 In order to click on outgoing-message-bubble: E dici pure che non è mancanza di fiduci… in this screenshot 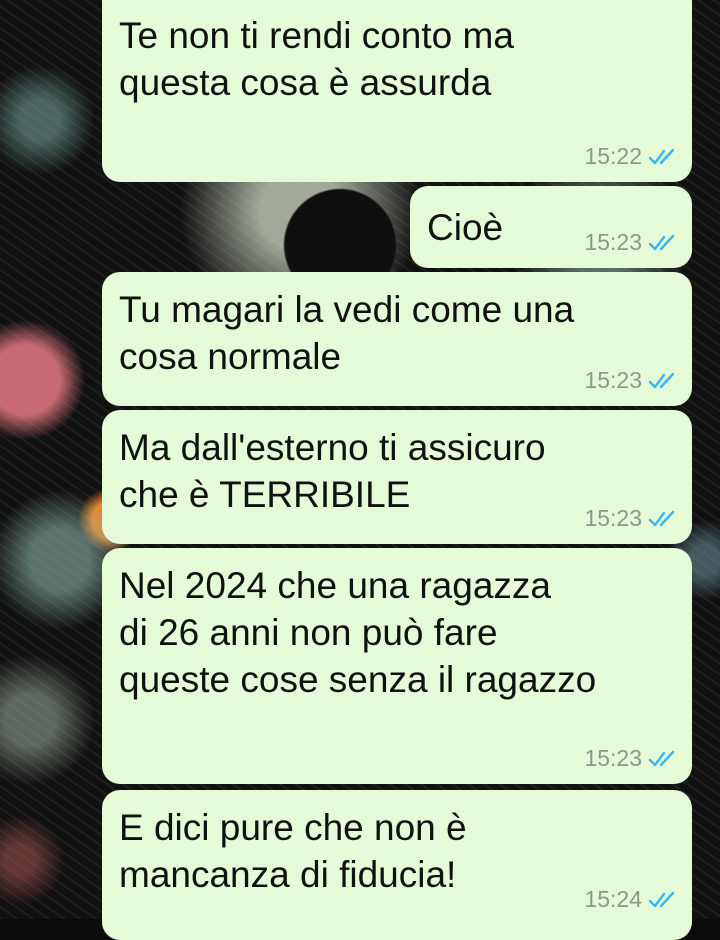, I will do `click(397, 865)`.